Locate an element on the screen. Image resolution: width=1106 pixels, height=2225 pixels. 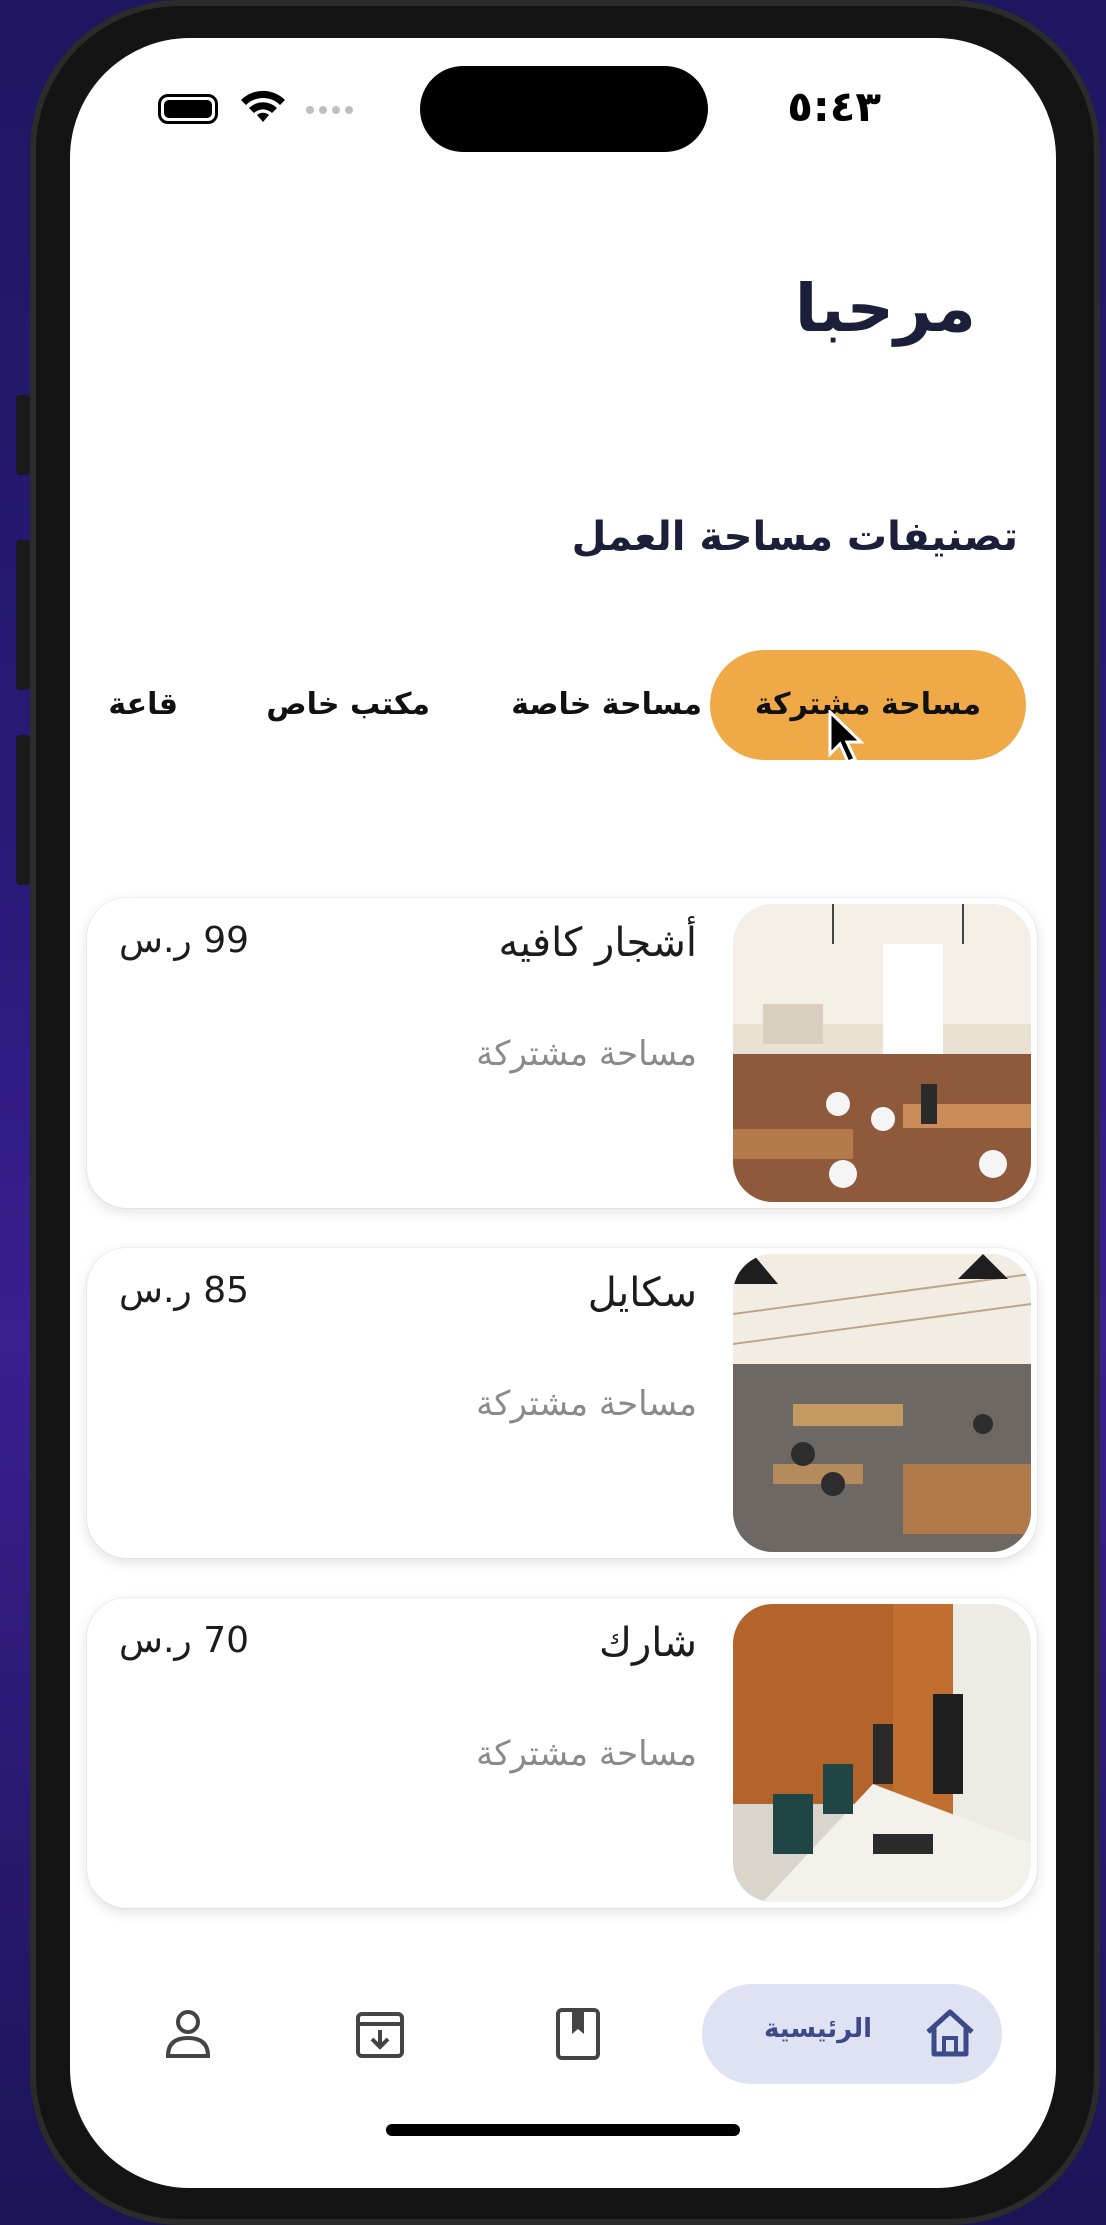
archive-download-icon is located at coordinates (380, 2034).